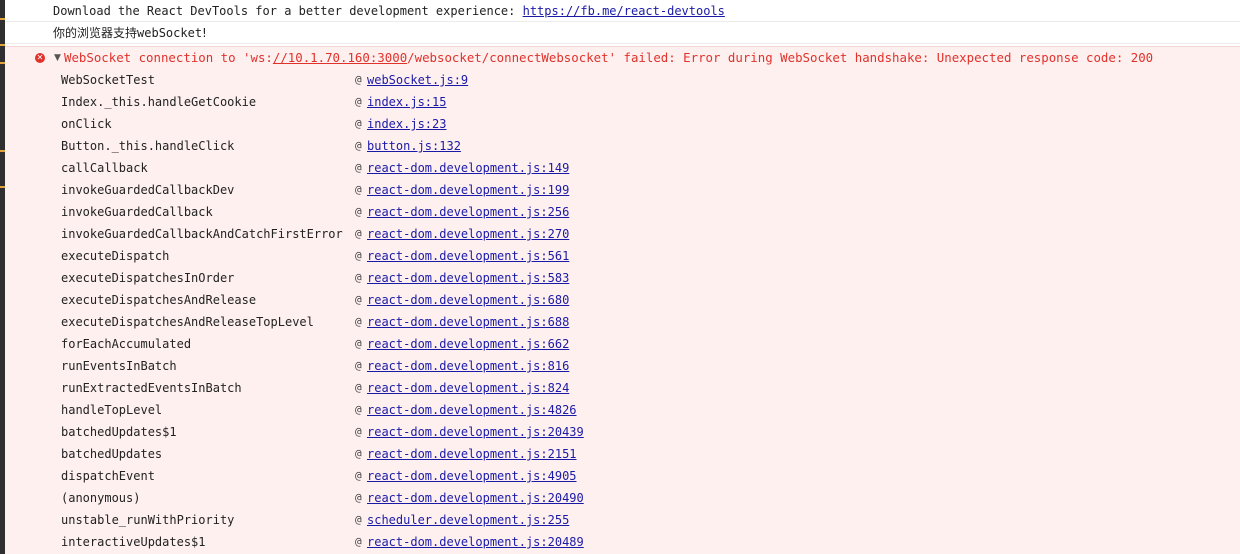  What do you see at coordinates (475, 432) in the screenshot?
I see `stack-frame-source-link: react-dom.development.js:20439` at bounding box center [475, 432].